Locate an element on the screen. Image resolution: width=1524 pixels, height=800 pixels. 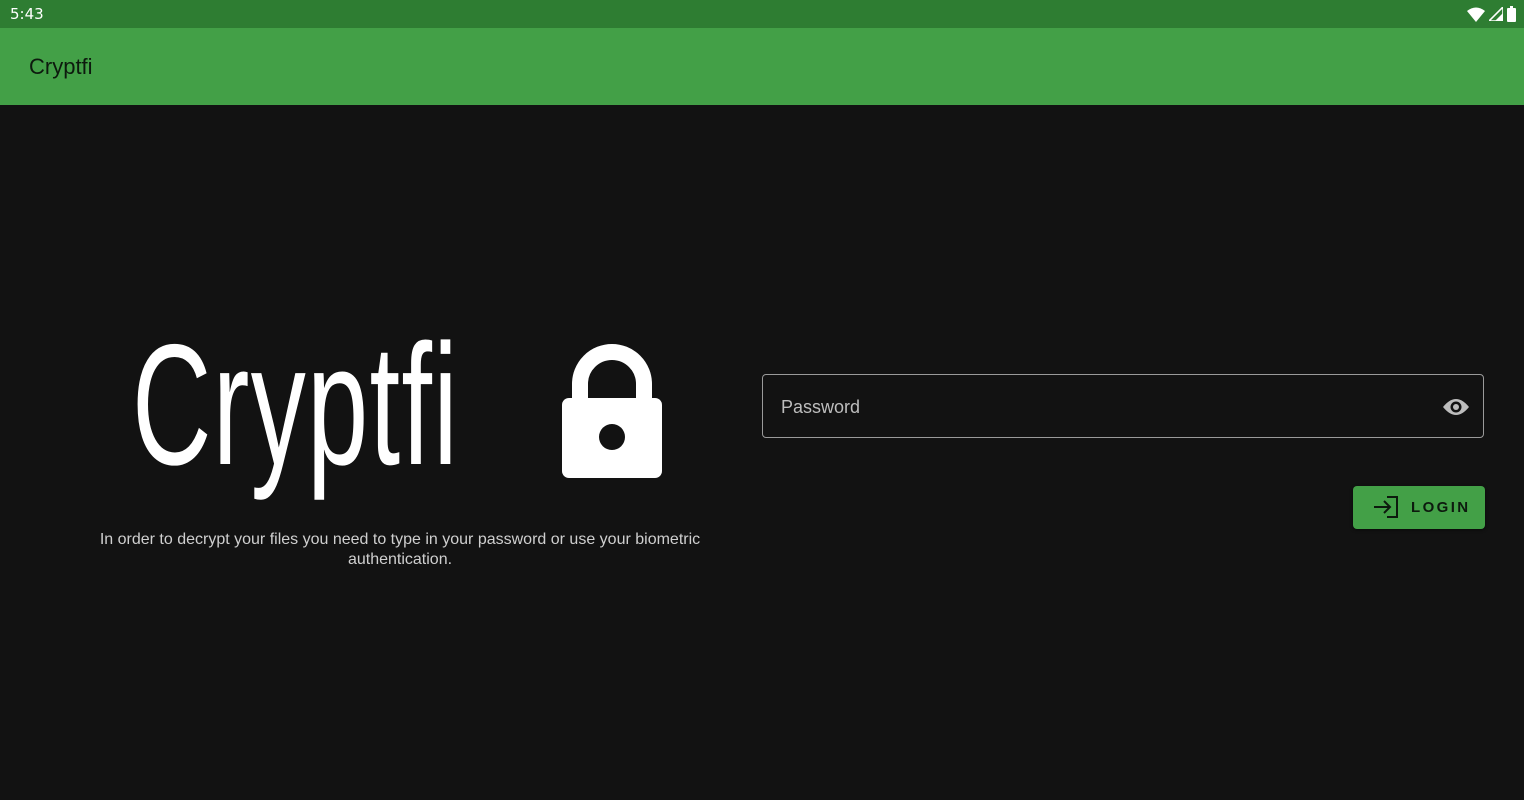
status-time: 5:43 is located at coordinates (27, 14).